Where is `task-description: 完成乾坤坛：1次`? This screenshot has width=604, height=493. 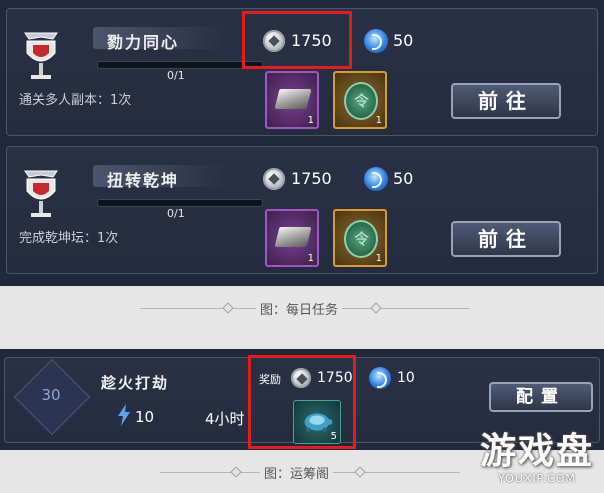
task-description: 完成乾坤坛：1次 is located at coordinates (69, 238).